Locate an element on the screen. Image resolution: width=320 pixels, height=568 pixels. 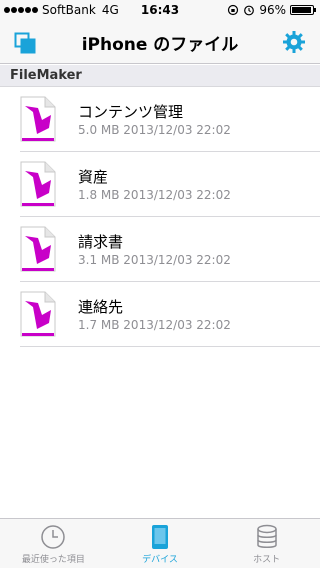
file-row: 連絡先 1.7 MB 2013/12/03 22:02 is located at coordinates (160, 314).